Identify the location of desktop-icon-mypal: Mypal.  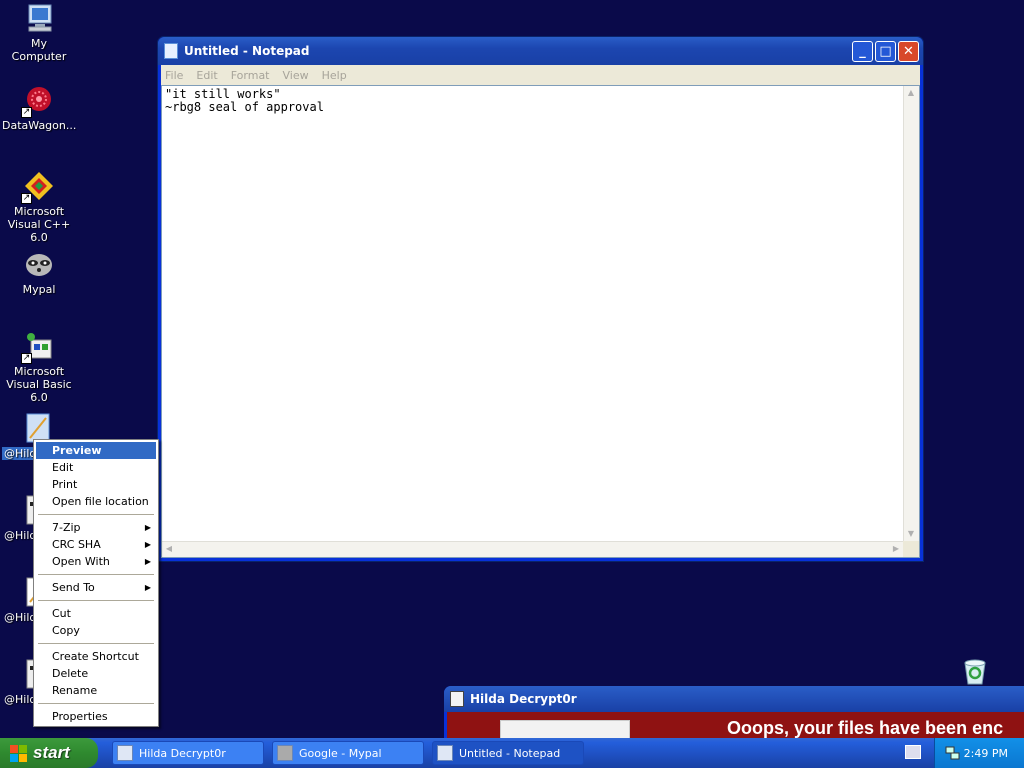
(39, 272).